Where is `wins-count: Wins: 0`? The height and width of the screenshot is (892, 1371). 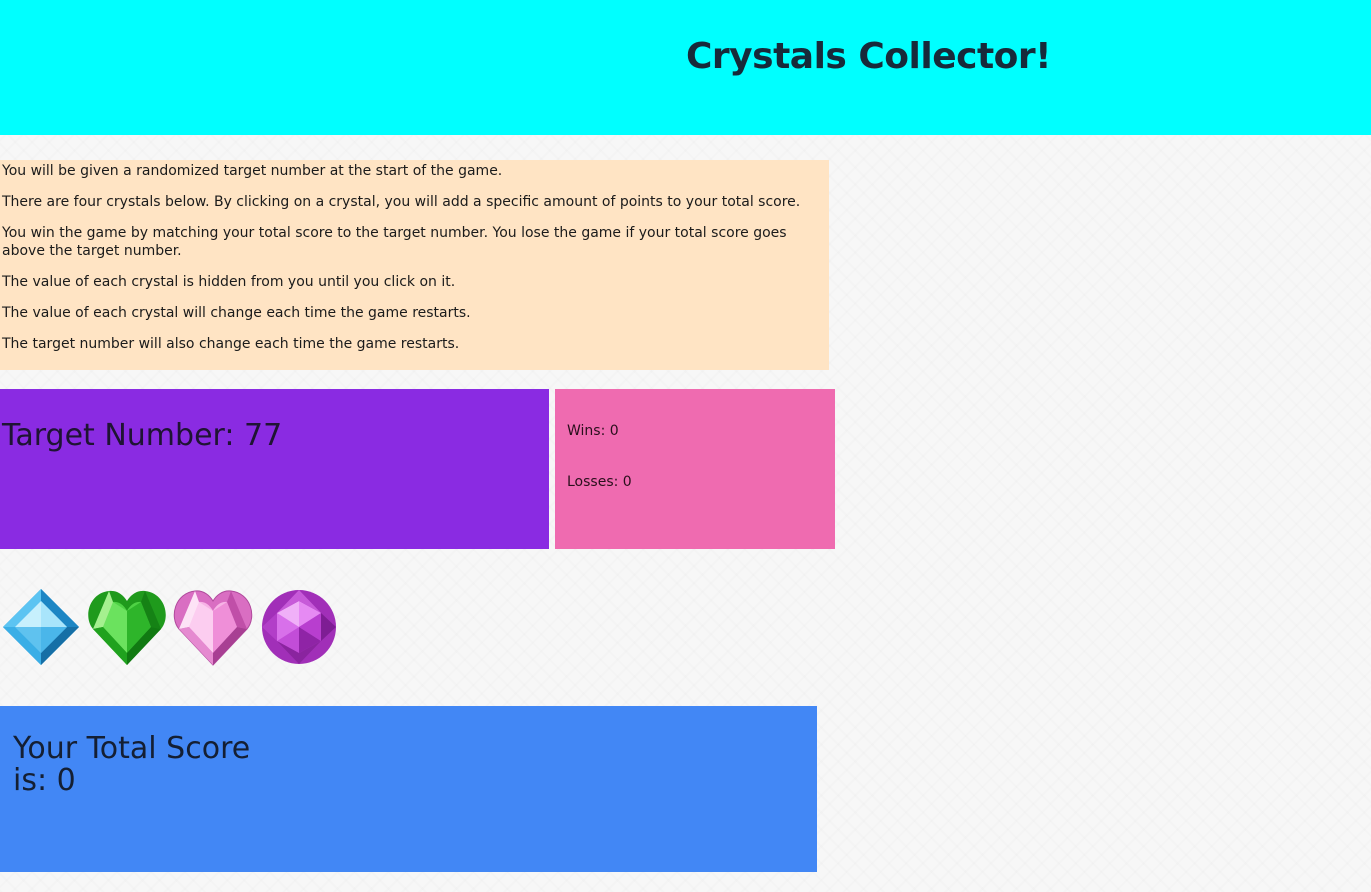 wins-count: Wins: 0 is located at coordinates (593, 431).